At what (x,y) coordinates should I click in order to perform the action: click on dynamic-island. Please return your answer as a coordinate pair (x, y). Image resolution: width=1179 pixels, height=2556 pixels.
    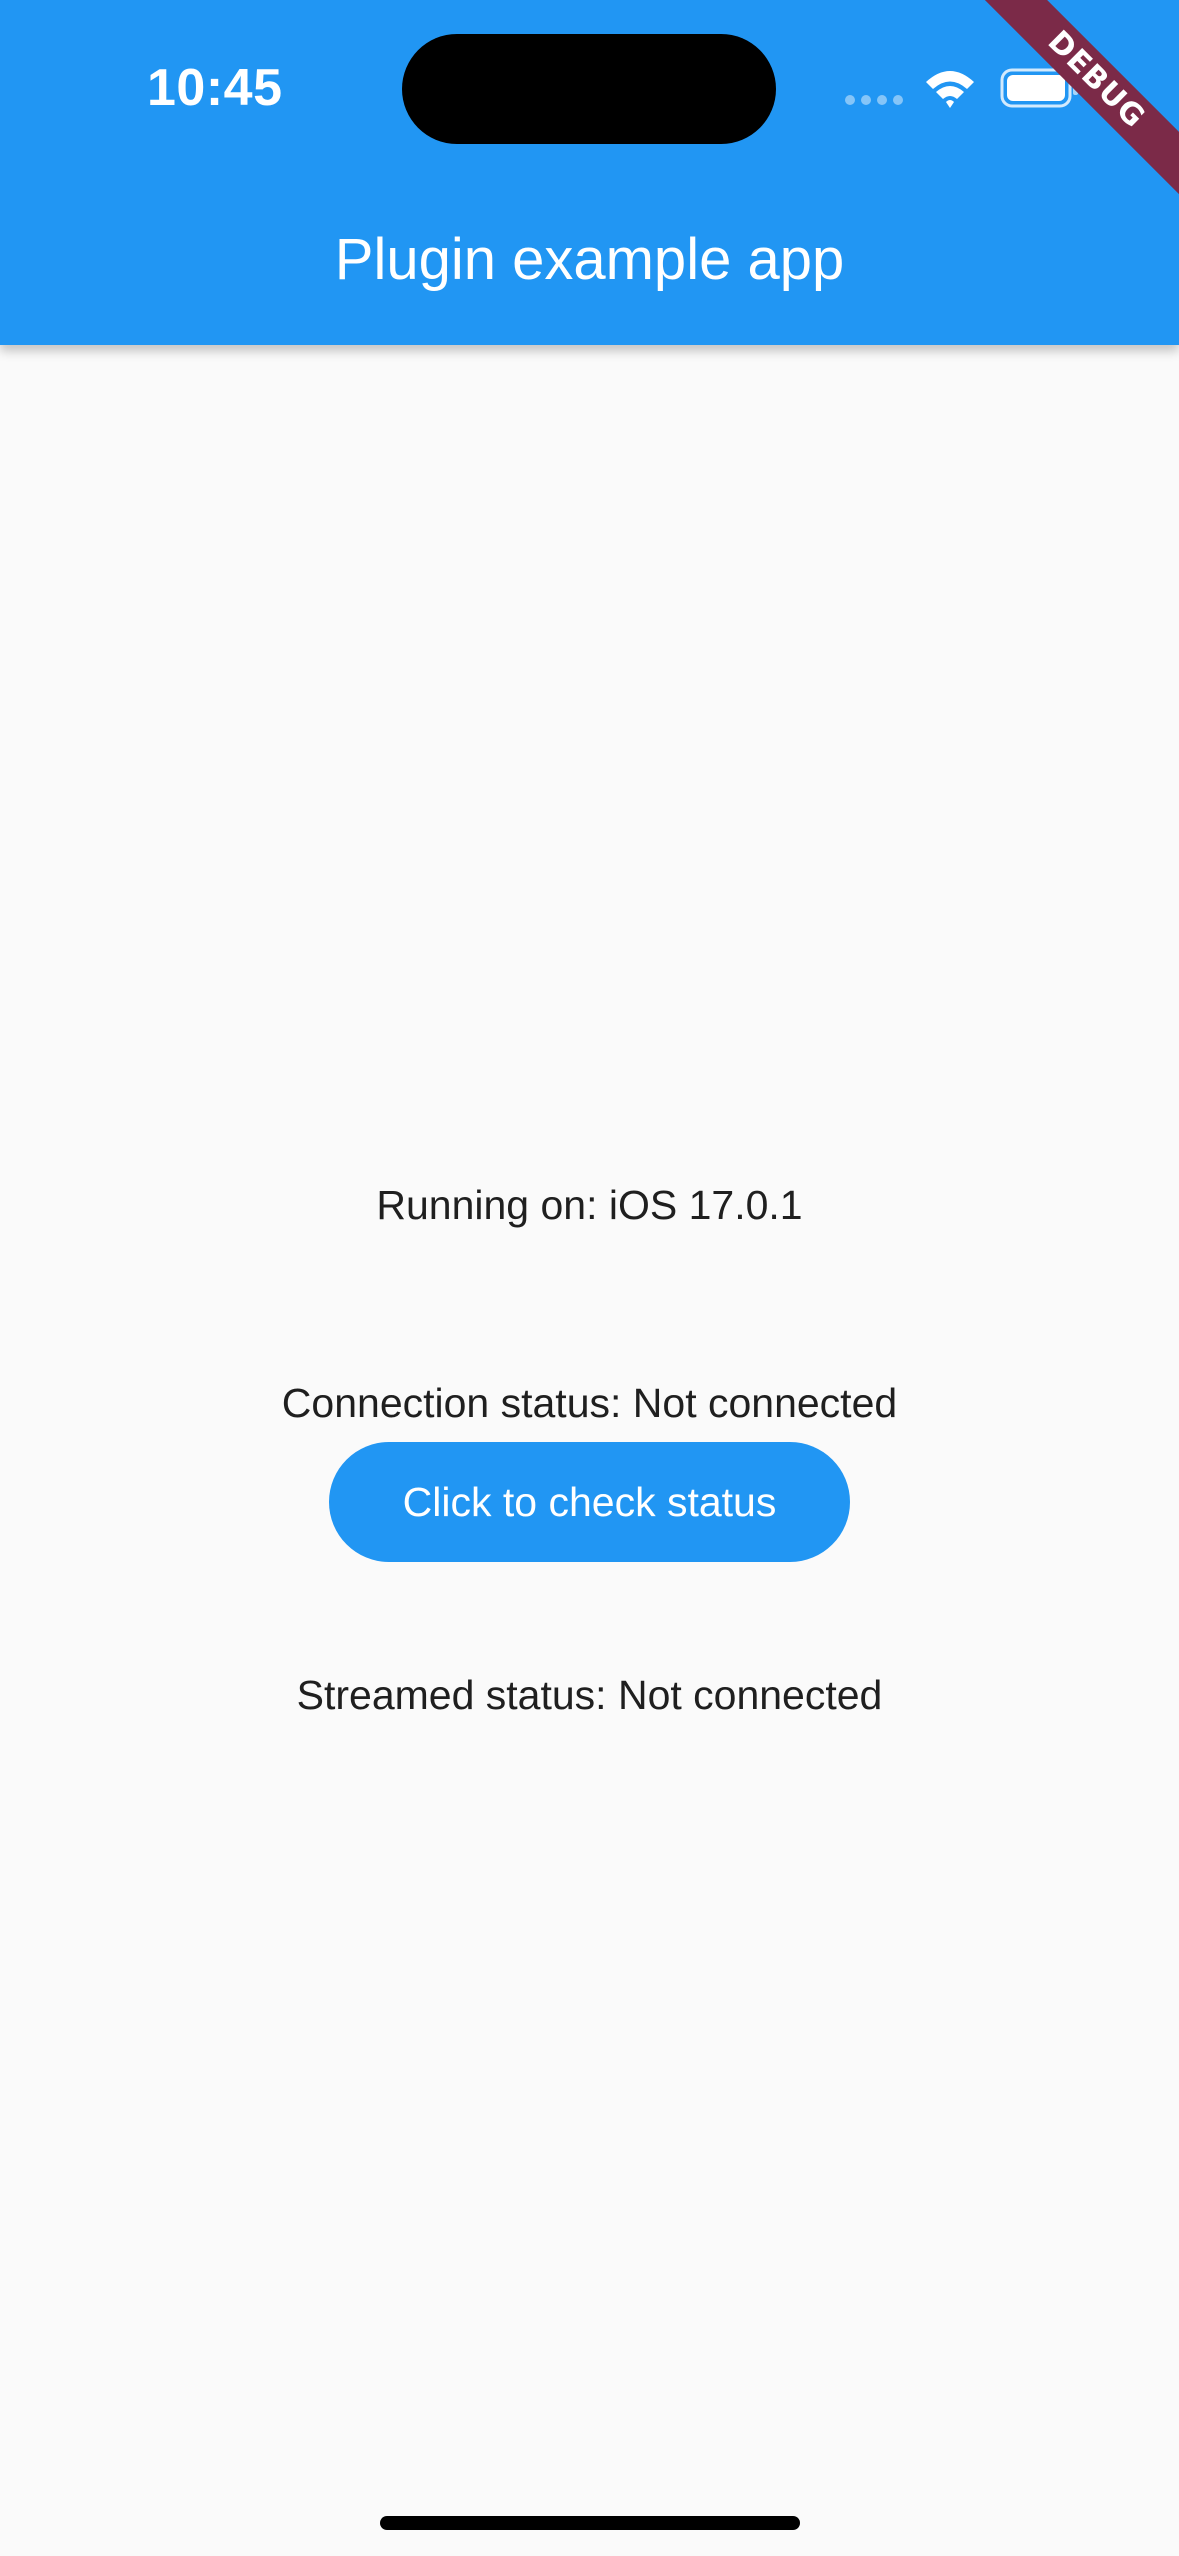
    Looking at the image, I should click on (589, 89).